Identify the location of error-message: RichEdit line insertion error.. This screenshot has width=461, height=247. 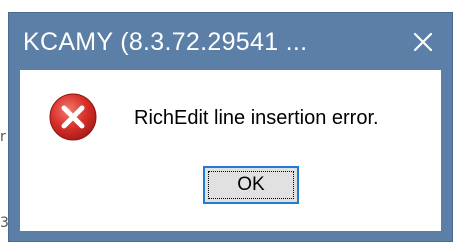
(256, 118).